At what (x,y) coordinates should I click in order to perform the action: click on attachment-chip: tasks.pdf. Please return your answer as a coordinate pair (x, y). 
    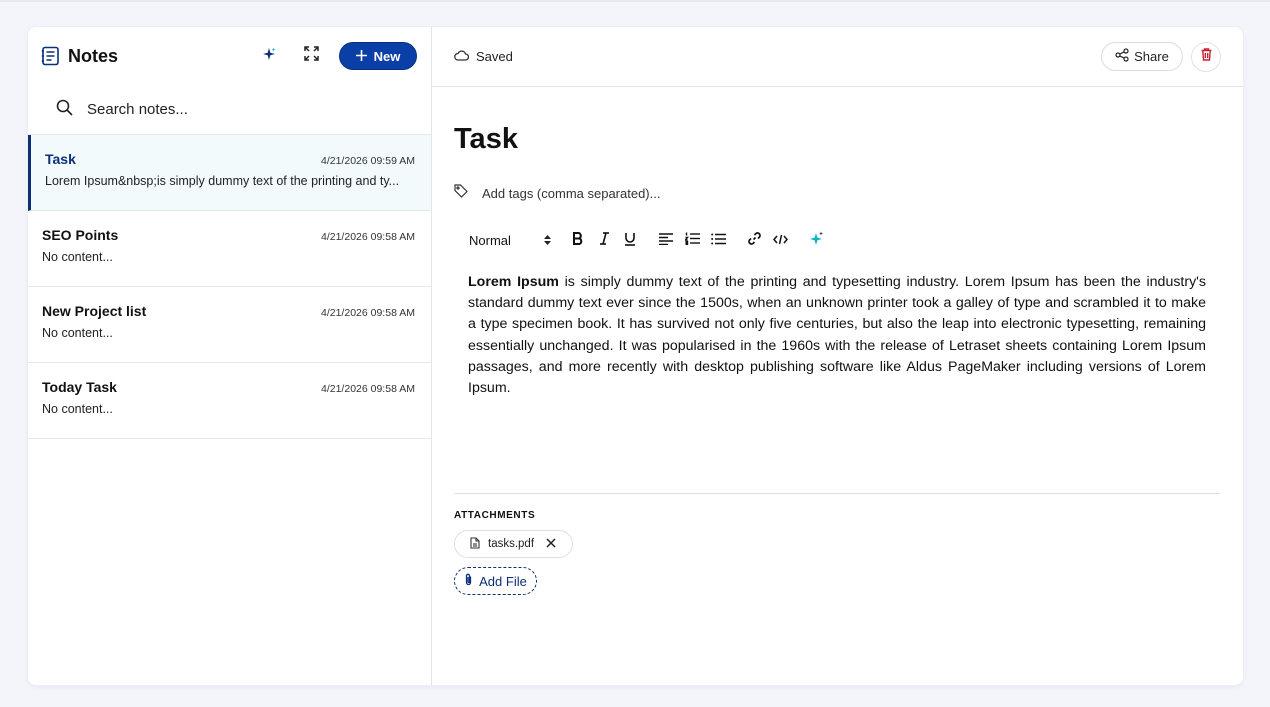
    Looking at the image, I should click on (513, 544).